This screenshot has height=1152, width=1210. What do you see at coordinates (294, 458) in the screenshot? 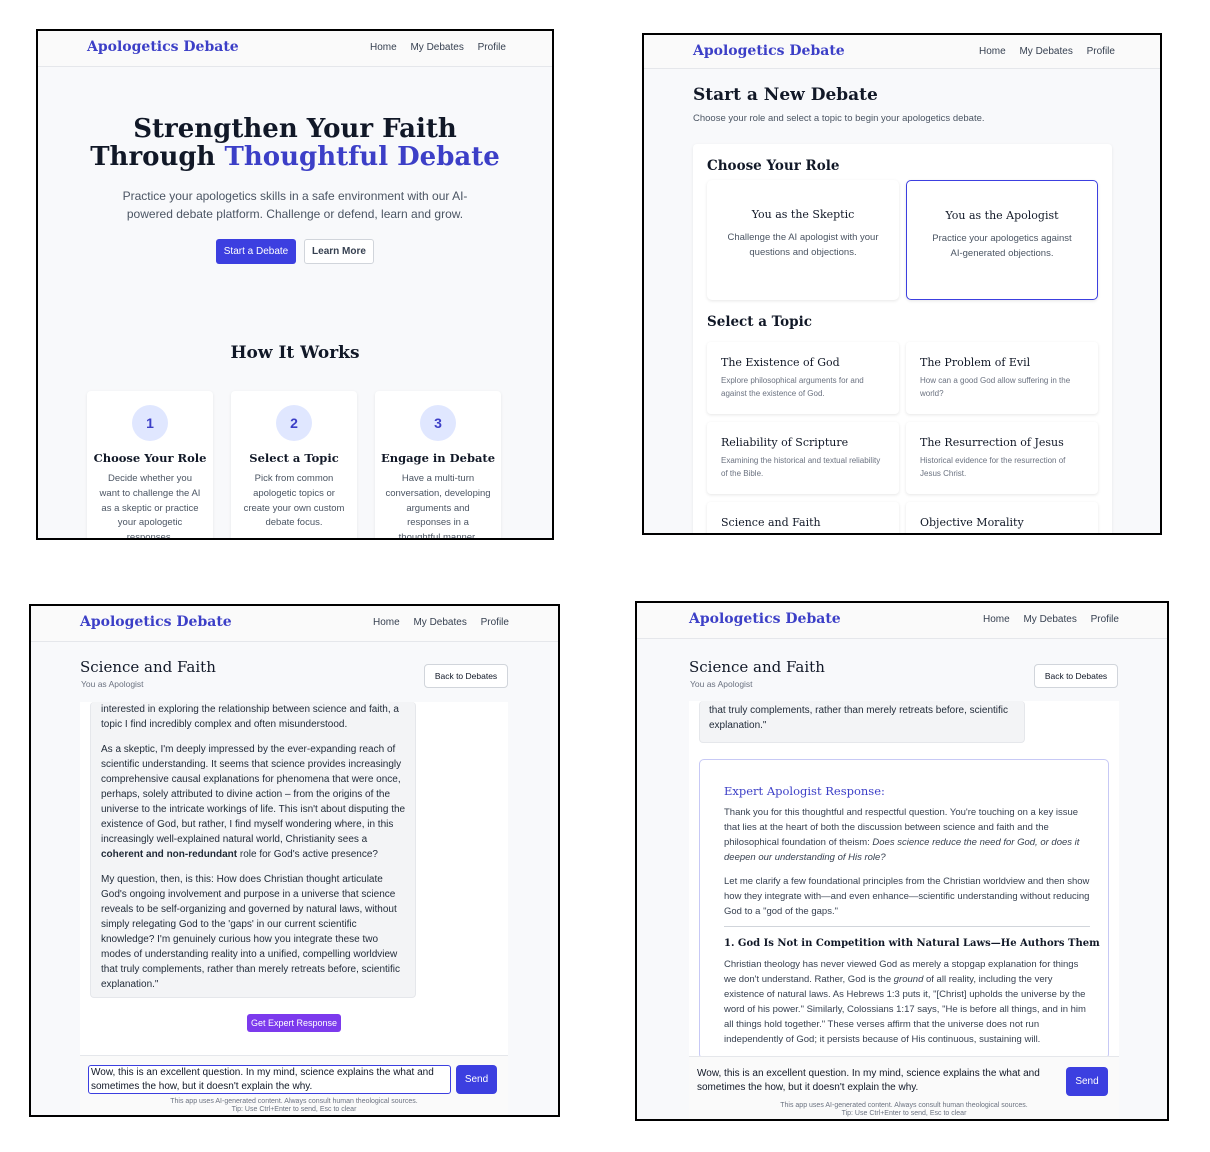
I see `step-title: Select a Topic` at bounding box center [294, 458].